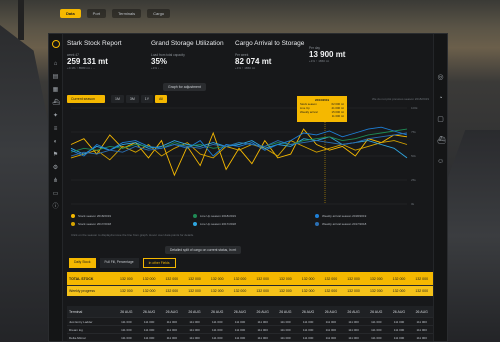  I want to click on doc-icon: ▭, so click(56, 194).